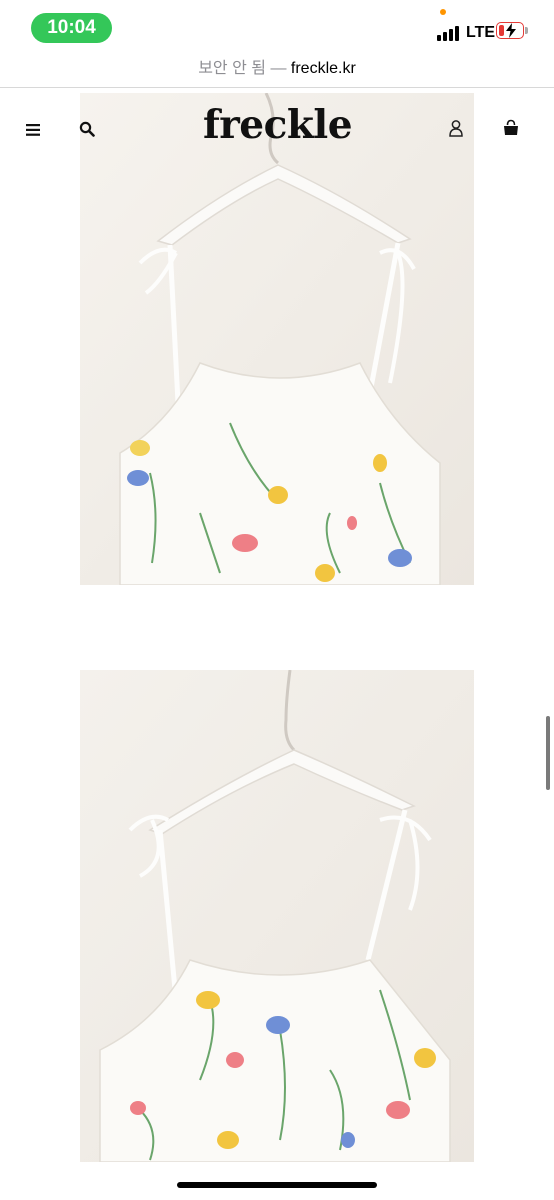  I want to click on cart-icon, so click(511, 128).